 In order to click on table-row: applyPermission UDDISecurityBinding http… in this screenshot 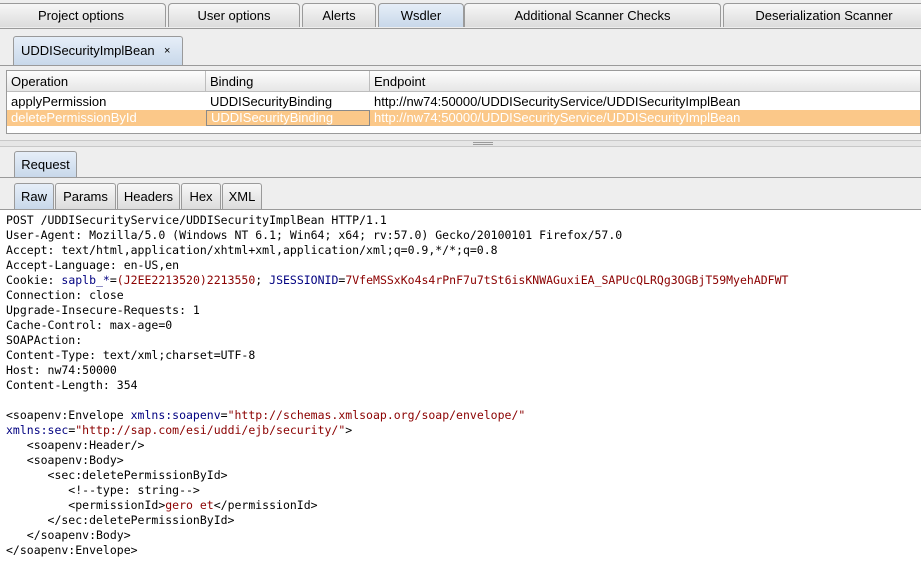, I will do `click(463, 102)`.